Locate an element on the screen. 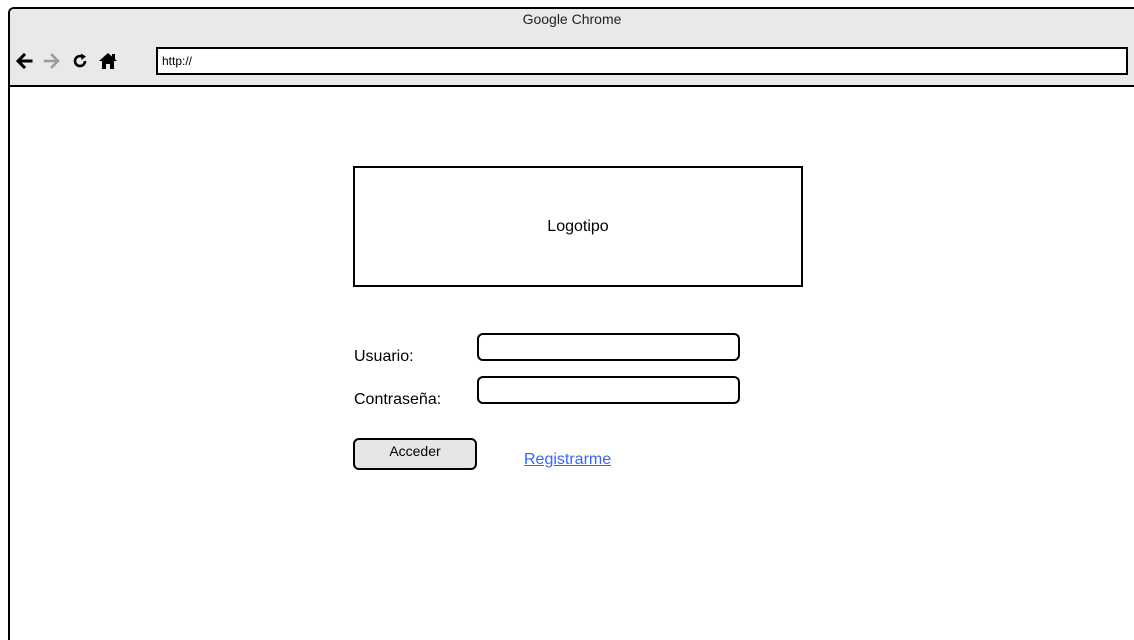  browser-toolbar: Google Chrome is located at coordinates (572, 48).